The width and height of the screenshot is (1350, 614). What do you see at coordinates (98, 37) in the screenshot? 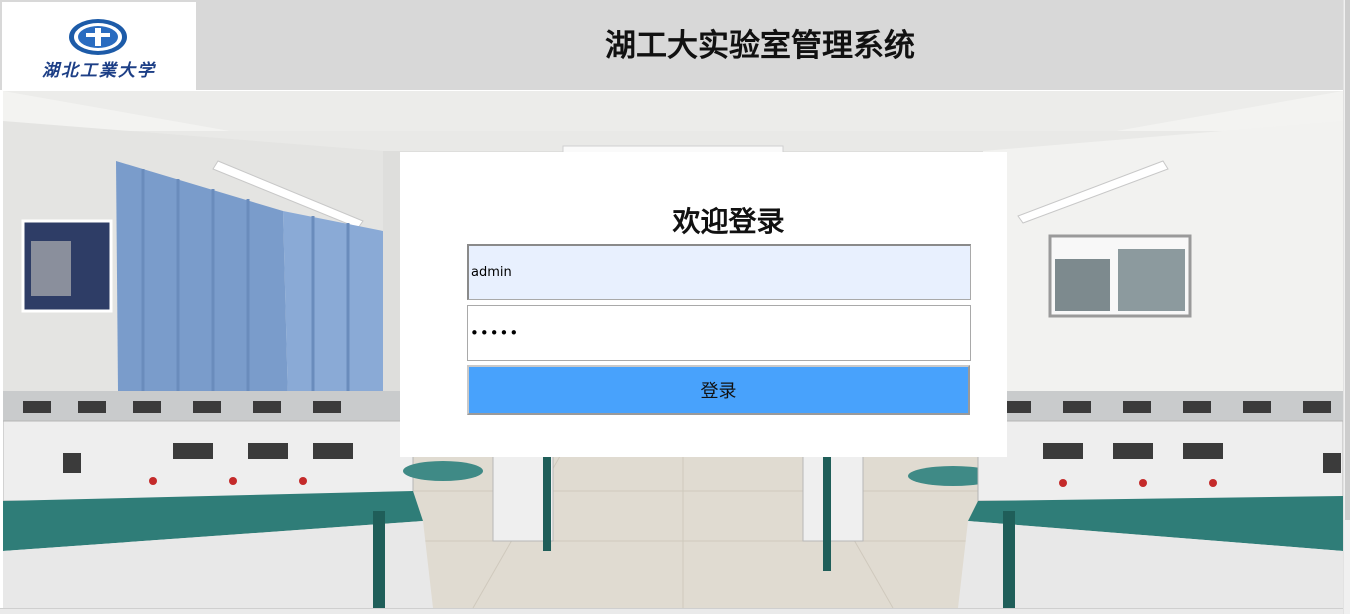
I see `university-emblem-icon` at bounding box center [98, 37].